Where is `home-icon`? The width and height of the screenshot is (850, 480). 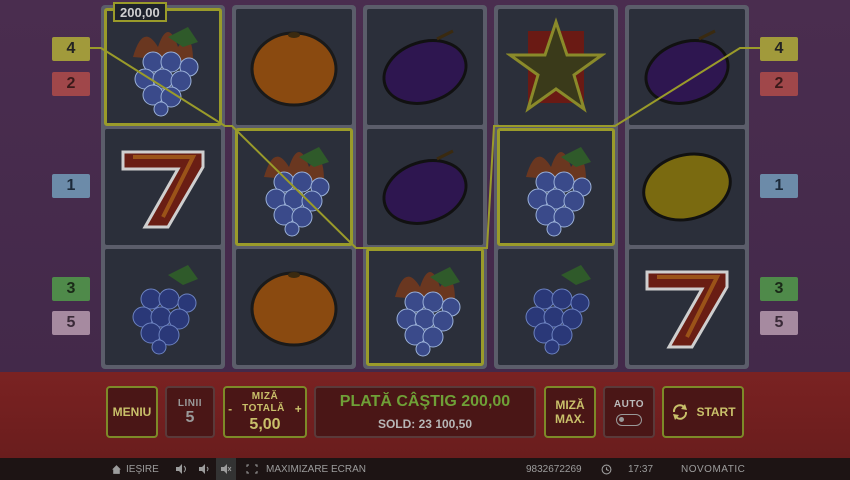 home-icon is located at coordinates (116, 469).